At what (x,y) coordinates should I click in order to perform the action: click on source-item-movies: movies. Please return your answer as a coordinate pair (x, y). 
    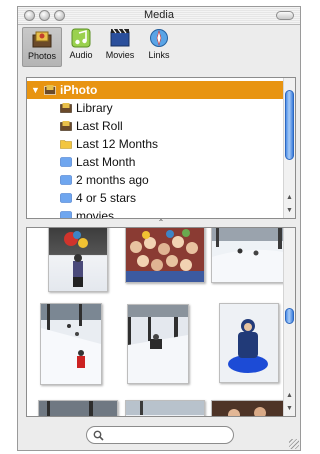
    Looking at the image, I should click on (156, 213).